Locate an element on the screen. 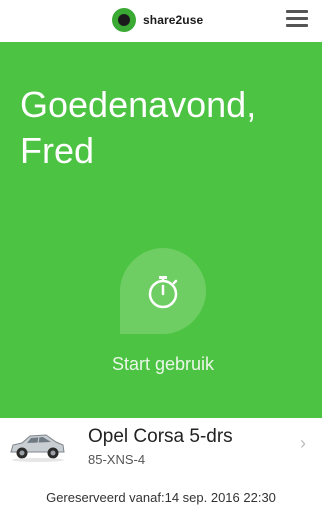  vehicle-row: Opel Corsa 5-drs 85-XNS-4 › is located at coordinates (161, 445).